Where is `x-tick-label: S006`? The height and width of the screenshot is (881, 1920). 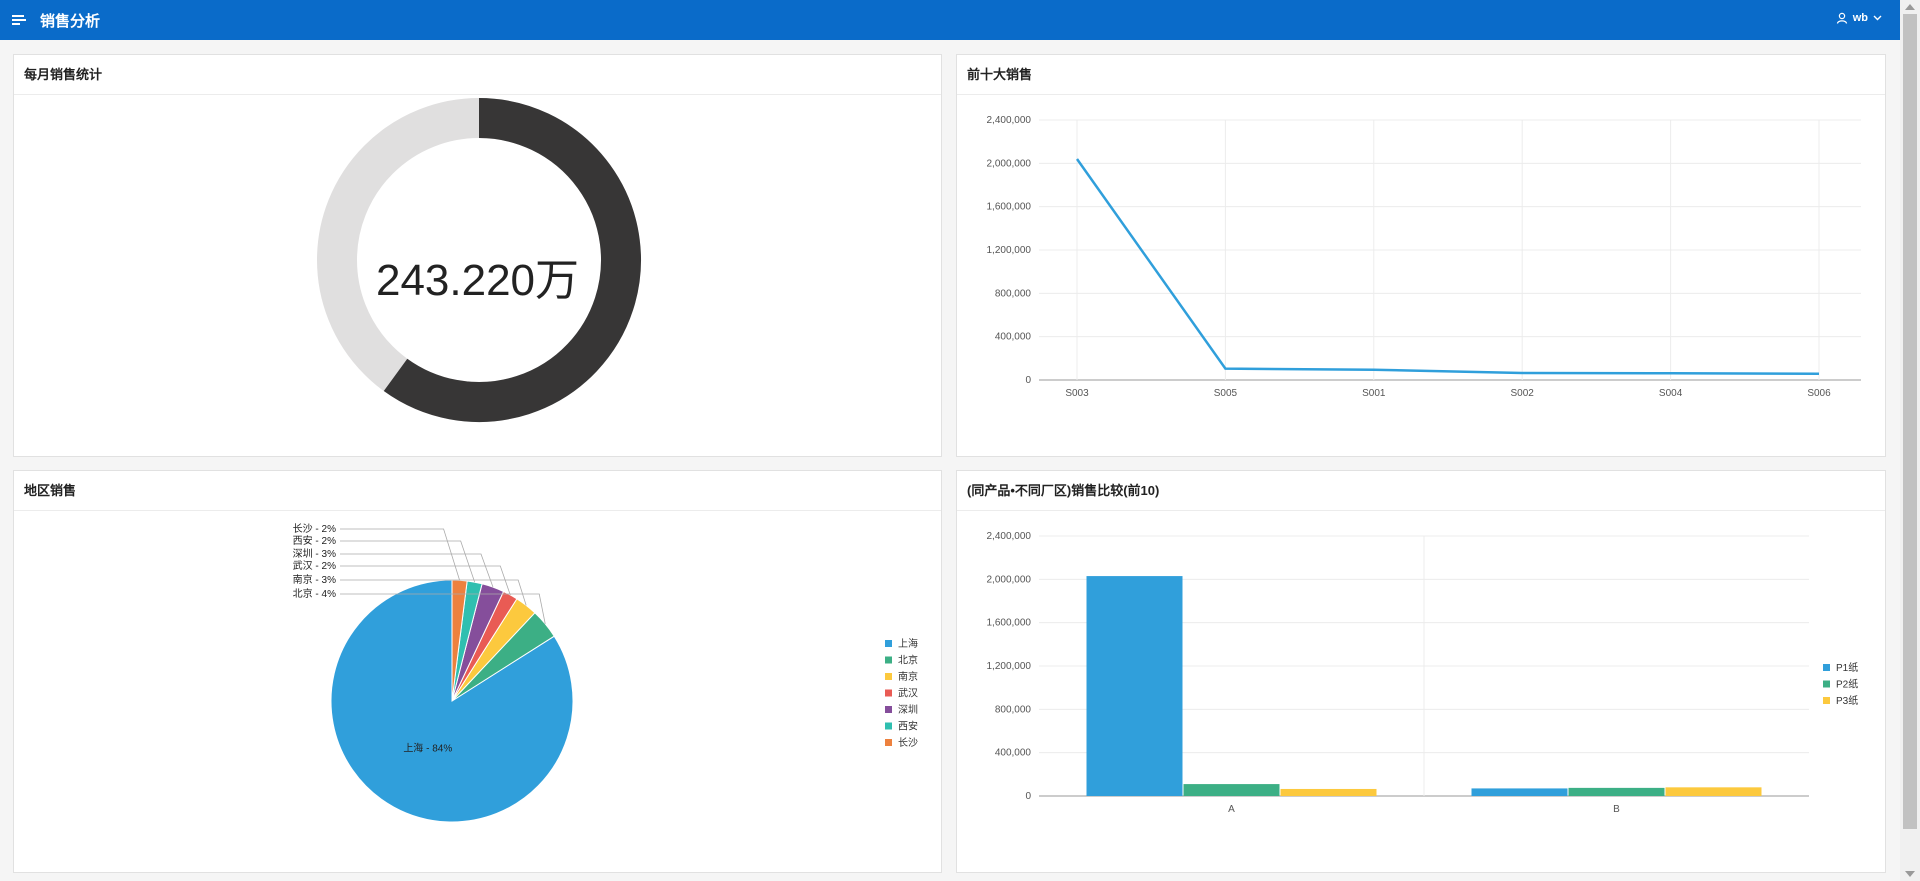 x-tick-label: S006 is located at coordinates (1819, 393).